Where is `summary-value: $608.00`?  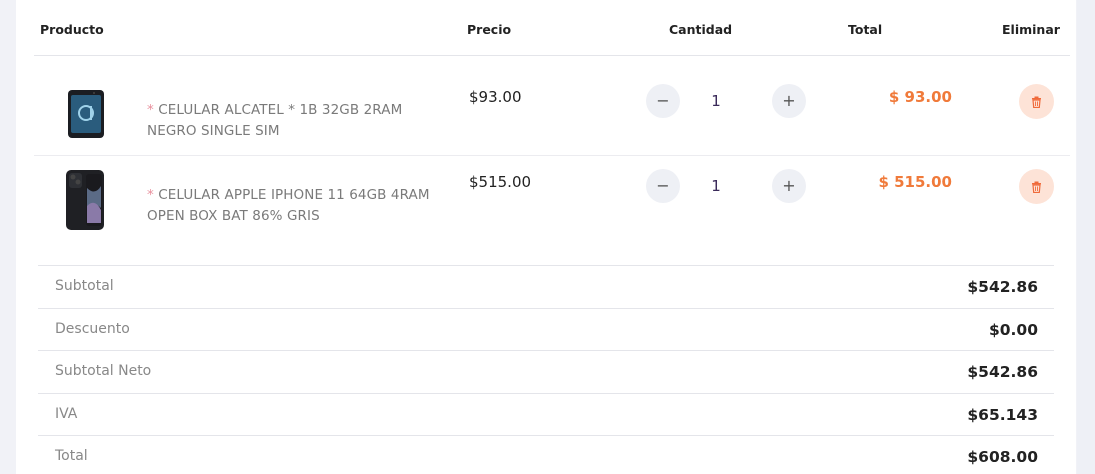
summary-value: $608.00 is located at coordinates (1002, 457).